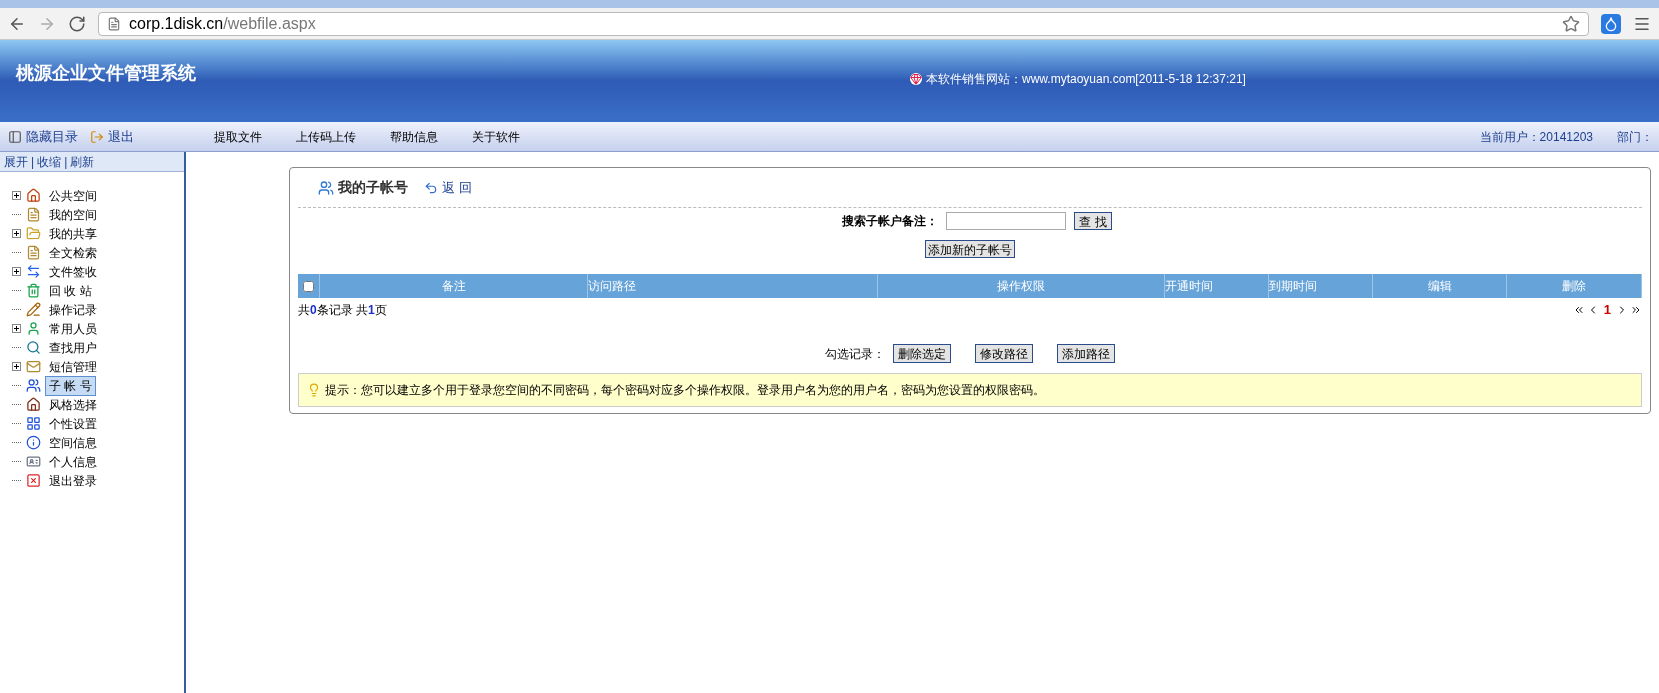  What do you see at coordinates (1571, 23) in the screenshot?
I see `star-icon` at bounding box center [1571, 23].